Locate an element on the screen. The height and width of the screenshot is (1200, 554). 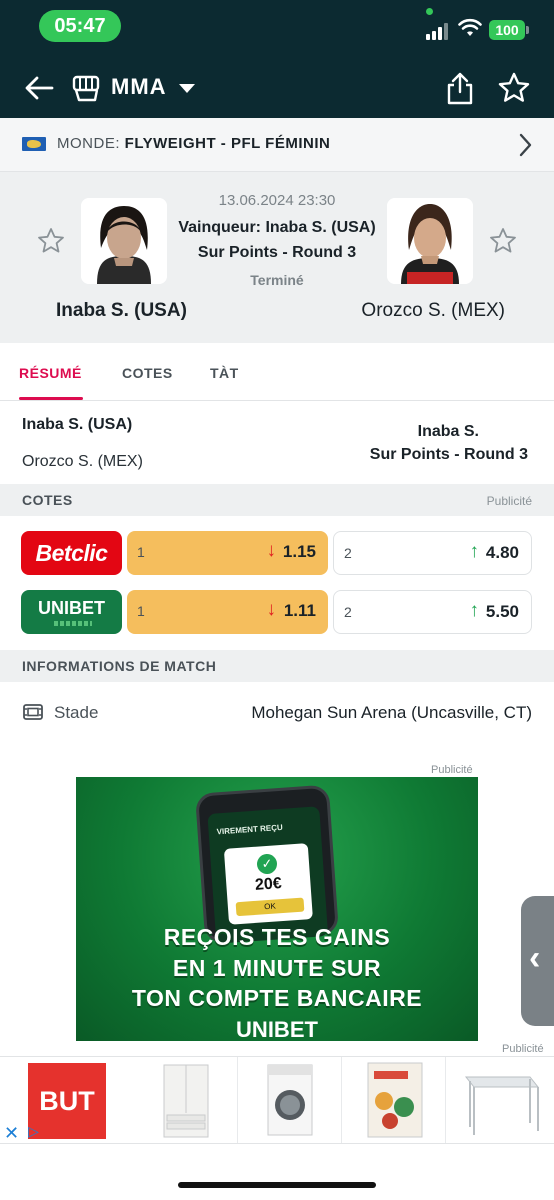
share-icon is located at coordinates (460, 88).